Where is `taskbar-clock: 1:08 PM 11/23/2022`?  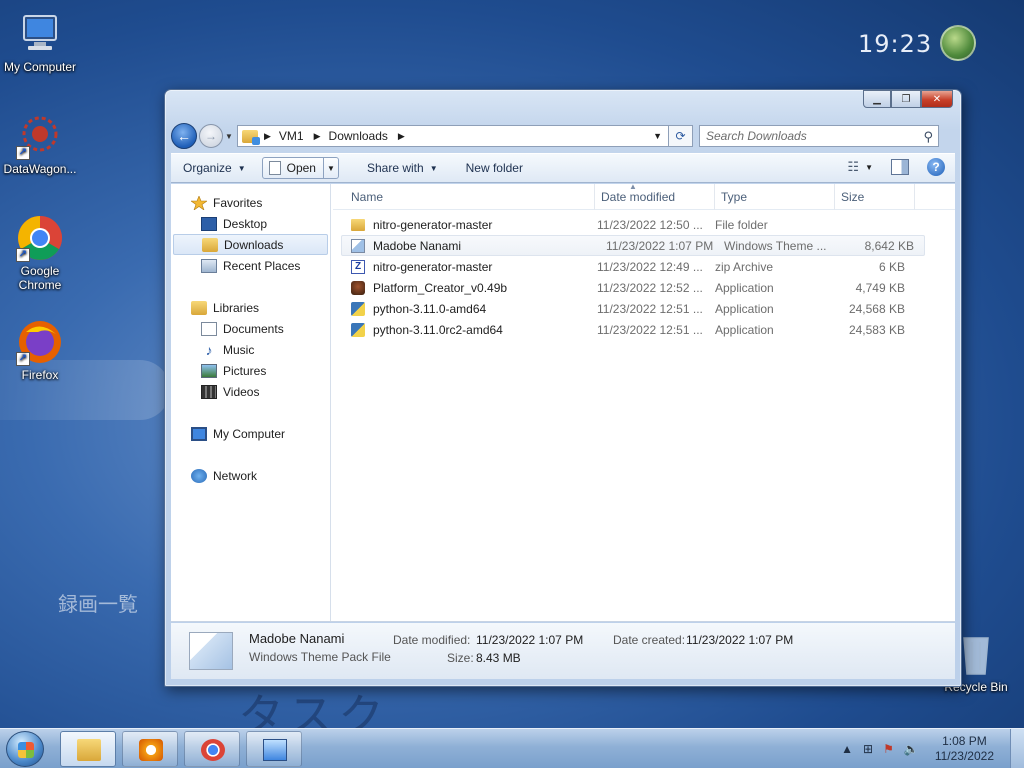 taskbar-clock: 1:08 PM 11/23/2022 is located at coordinates (964, 749).